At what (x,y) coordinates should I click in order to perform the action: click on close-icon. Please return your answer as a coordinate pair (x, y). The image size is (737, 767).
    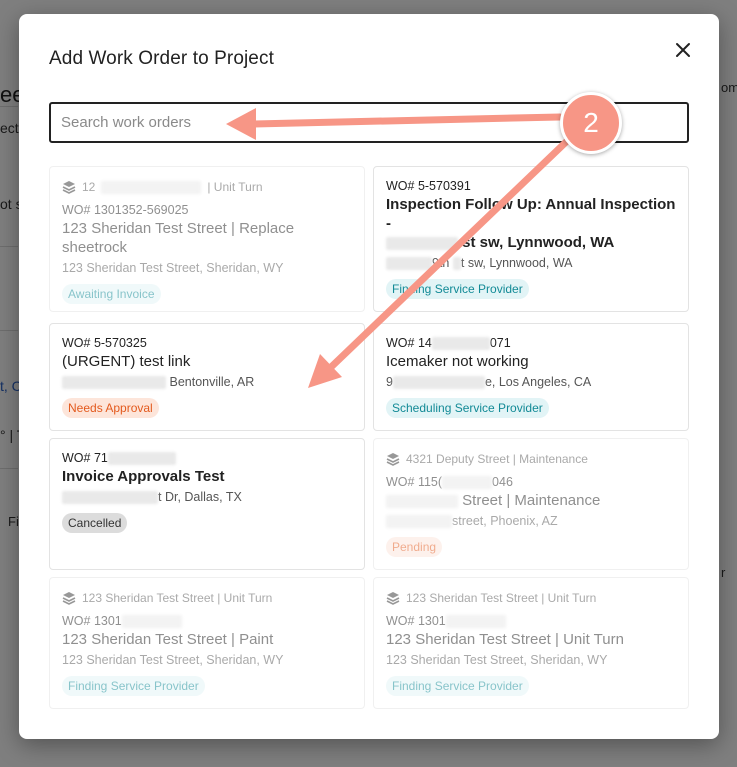
    Looking at the image, I should click on (683, 50).